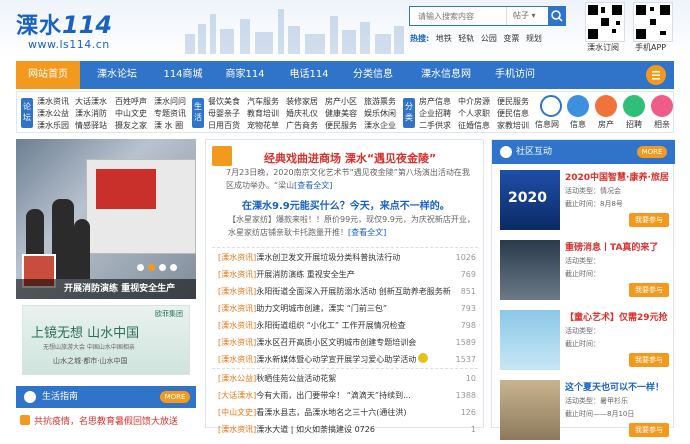 This screenshot has width=690, height=444. I want to click on news-title: 秋晒佳苑公益活动花絮, so click(296, 378).